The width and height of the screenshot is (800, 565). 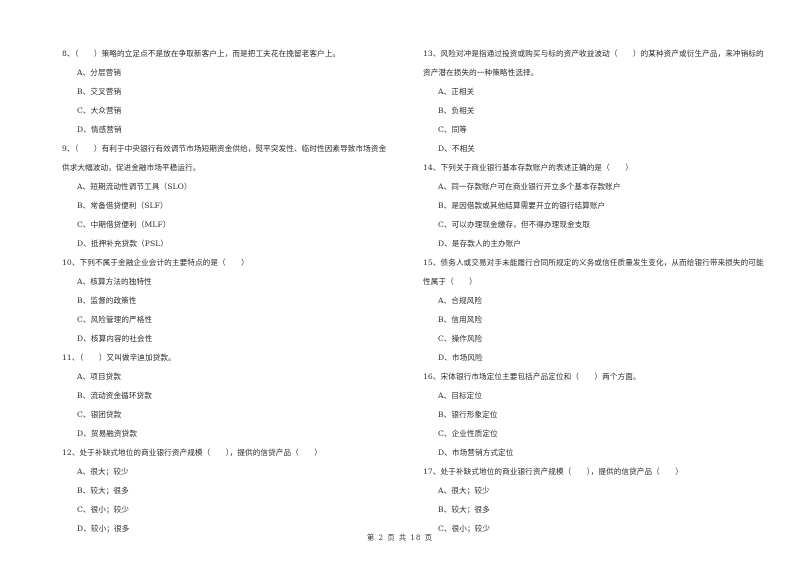 I want to click on option-a: A、同一存款账户可在商业银行开立多个基本存款账户, so click(x=529, y=186).